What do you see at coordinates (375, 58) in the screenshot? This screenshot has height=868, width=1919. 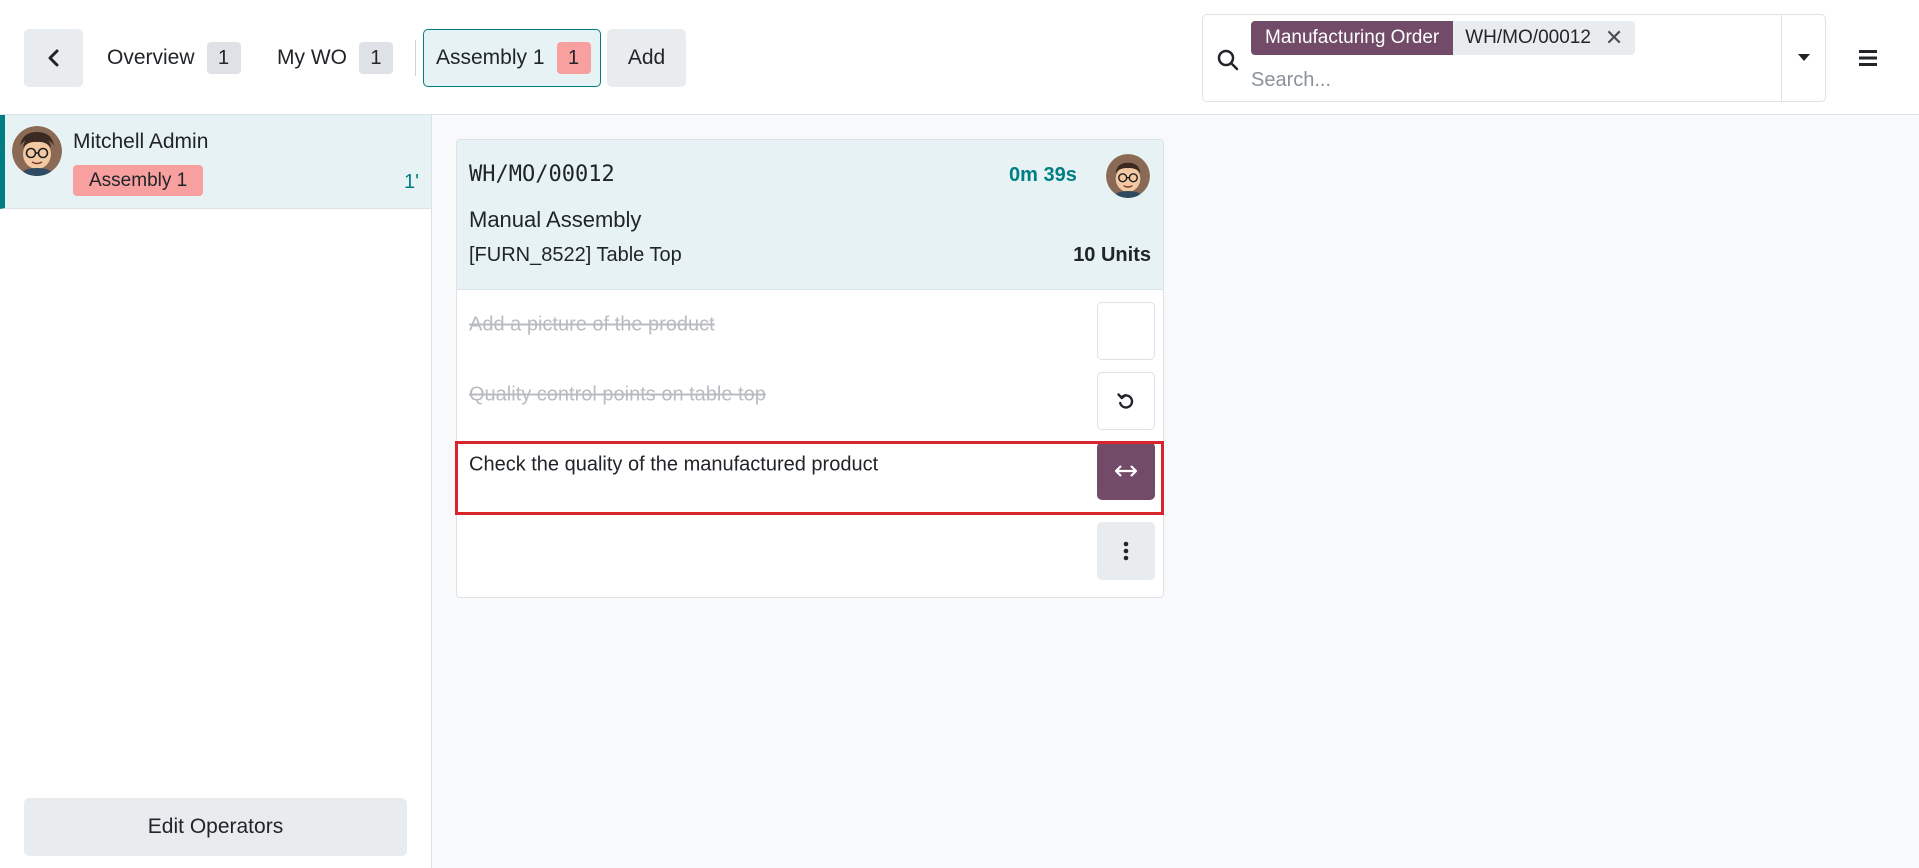 I see `tab-my-wo-count: 1` at bounding box center [375, 58].